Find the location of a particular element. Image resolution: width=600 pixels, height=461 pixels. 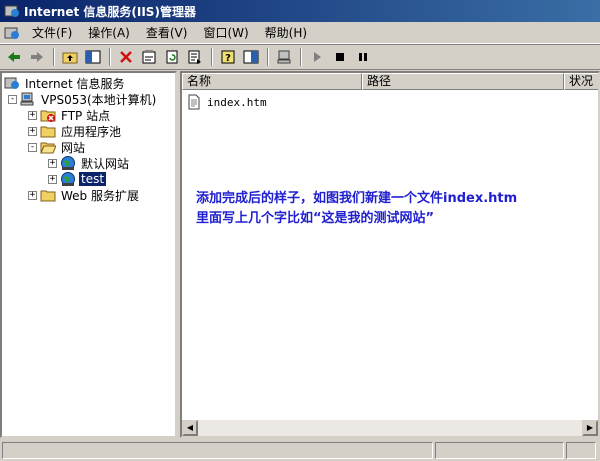

tree-node-default-site: + 默认网站 is located at coordinates (89, 163).